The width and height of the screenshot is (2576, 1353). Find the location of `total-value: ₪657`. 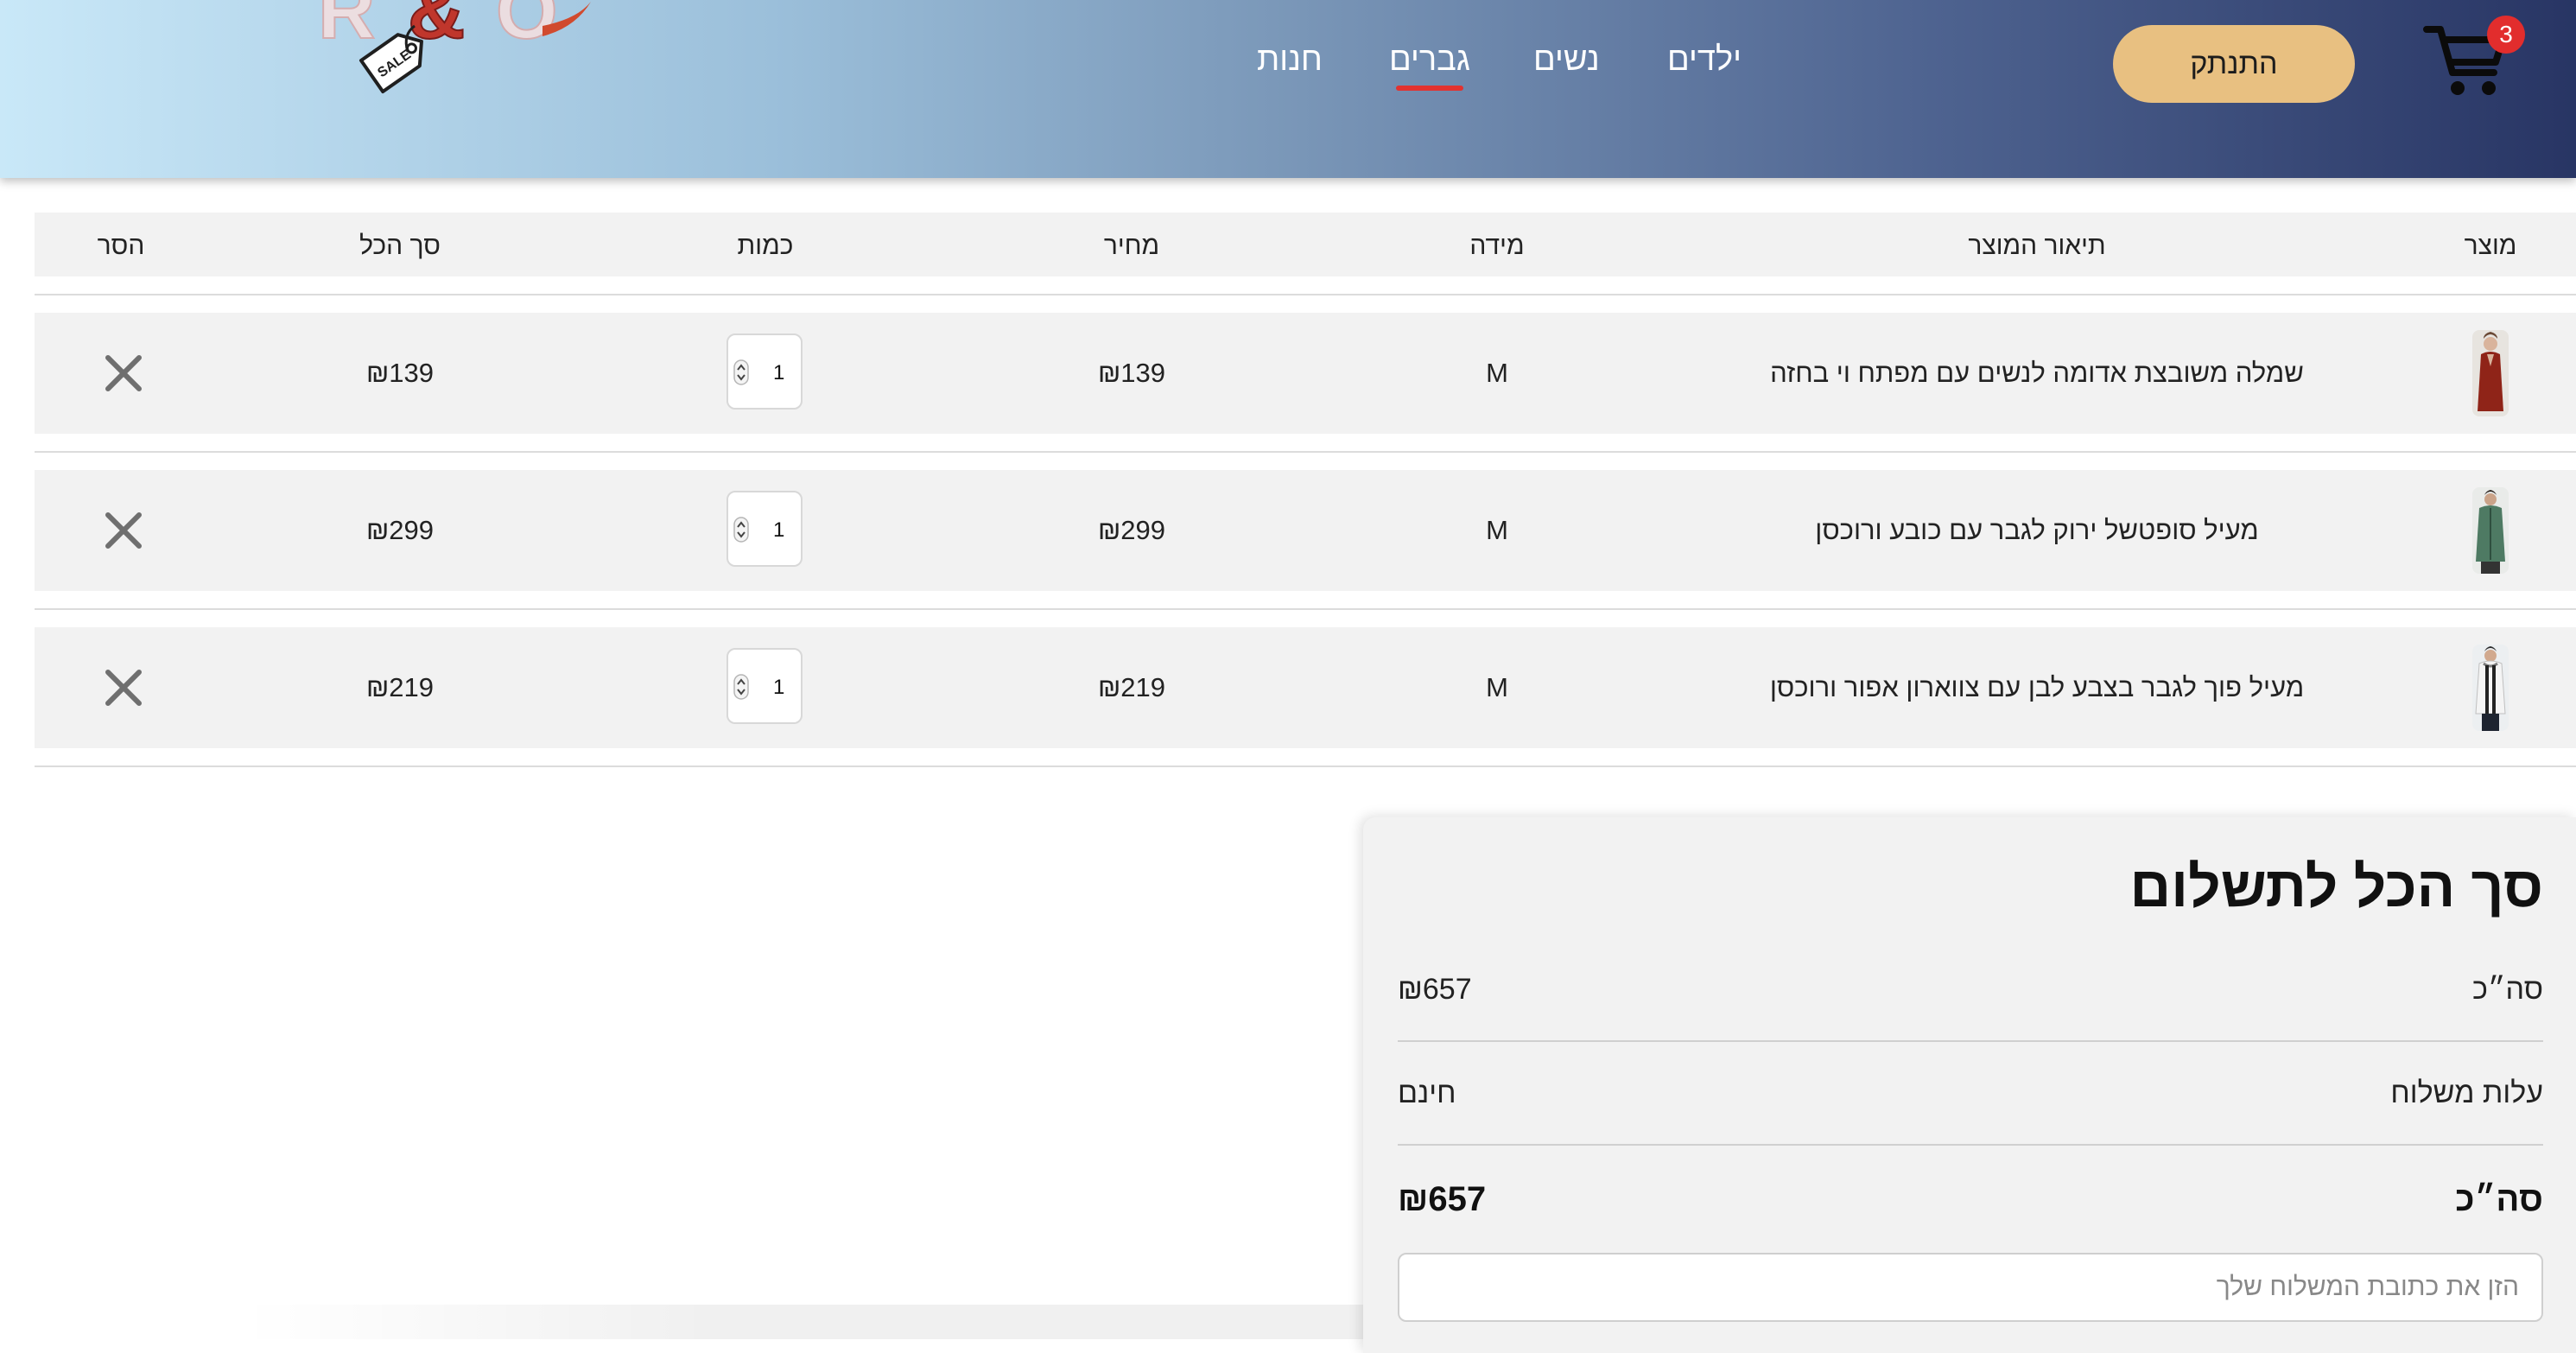

total-value: ₪657 is located at coordinates (1442, 1199).